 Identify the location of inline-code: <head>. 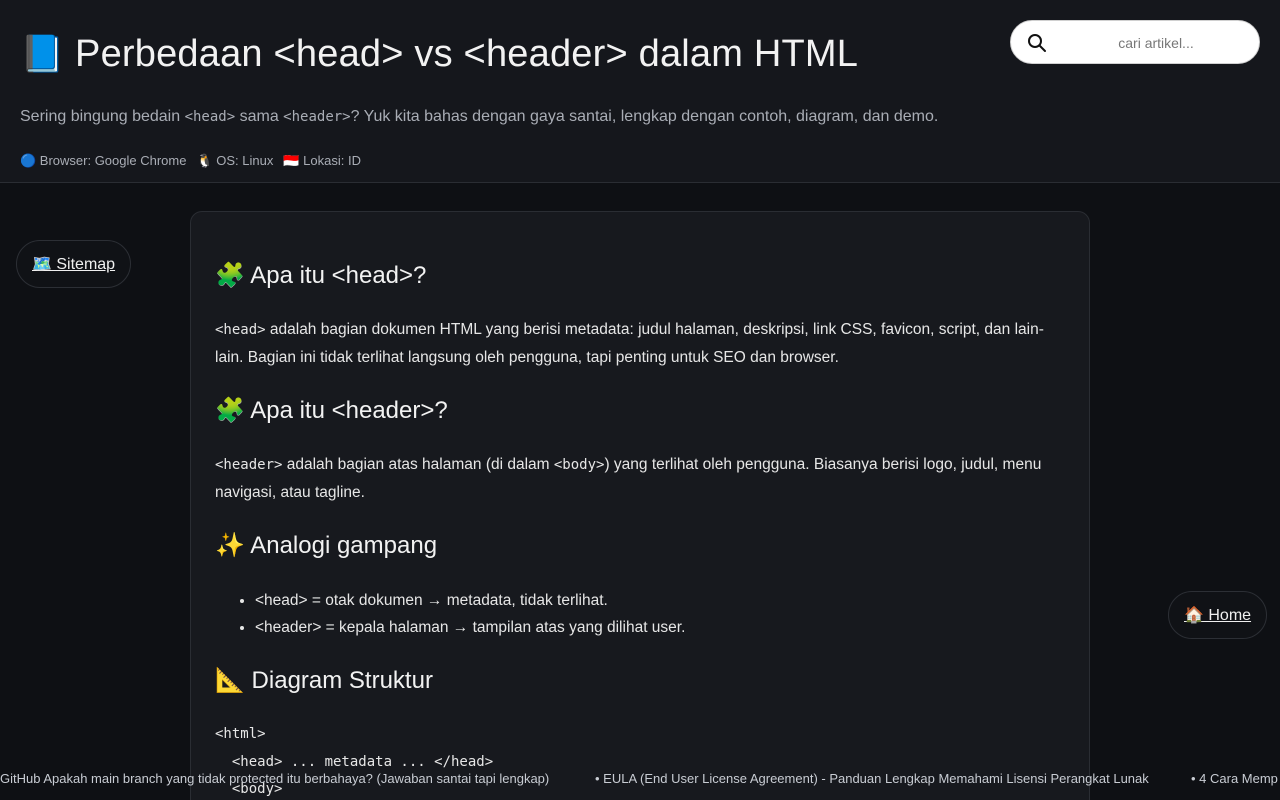
(240, 330).